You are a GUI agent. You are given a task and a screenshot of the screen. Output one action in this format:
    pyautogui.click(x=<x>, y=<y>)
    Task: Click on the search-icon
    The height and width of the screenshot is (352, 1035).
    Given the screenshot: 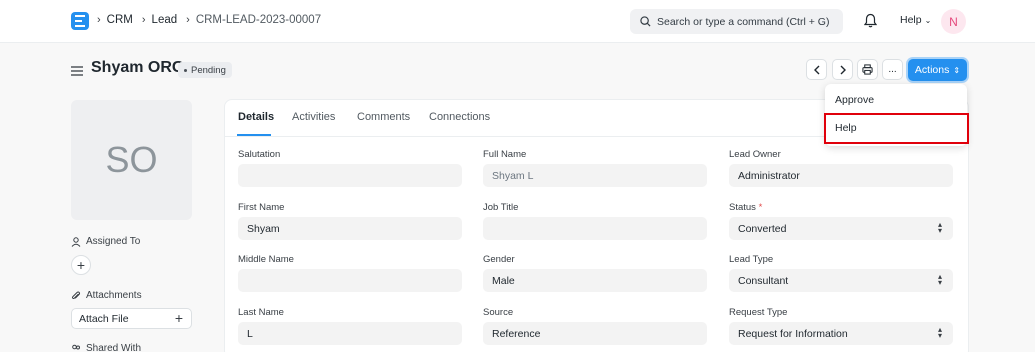 What is the action you would take?
    pyautogui.click(x=645, y=21)
    